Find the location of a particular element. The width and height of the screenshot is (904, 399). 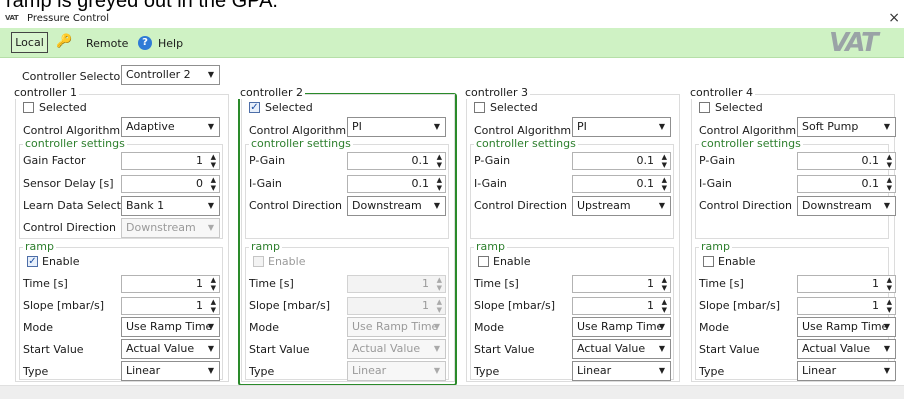

controller-group-title: controller 4 is located at coordinates (721, 92).